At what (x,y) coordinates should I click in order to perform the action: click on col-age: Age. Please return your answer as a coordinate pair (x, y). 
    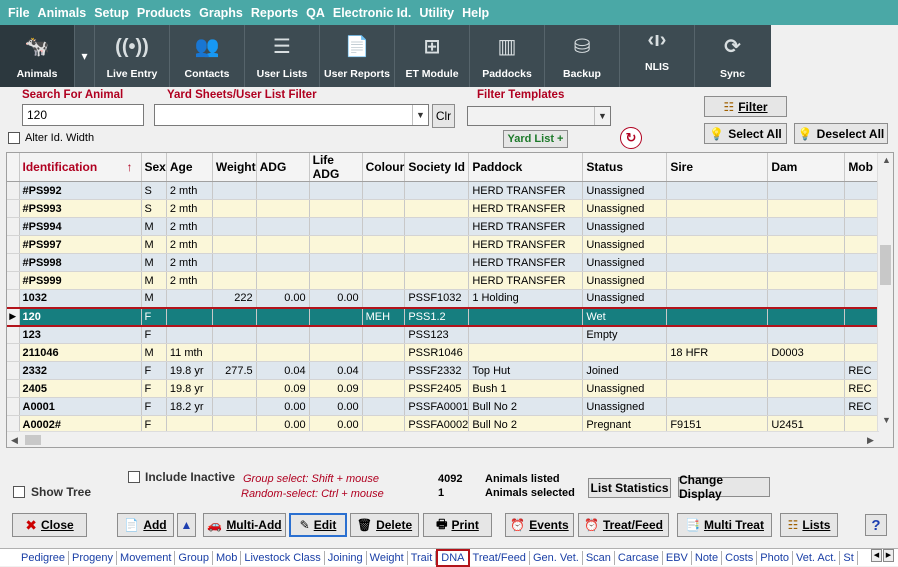
    Looking at the image, I should click on (189, 167).